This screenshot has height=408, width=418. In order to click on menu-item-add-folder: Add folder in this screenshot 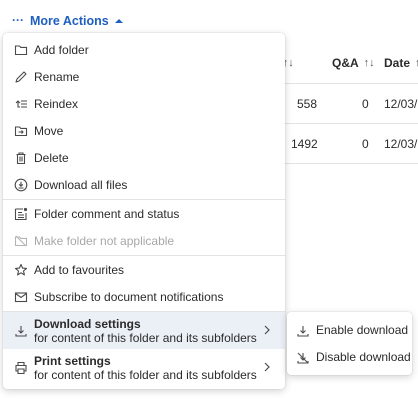, I will do `click(144, 49)`.